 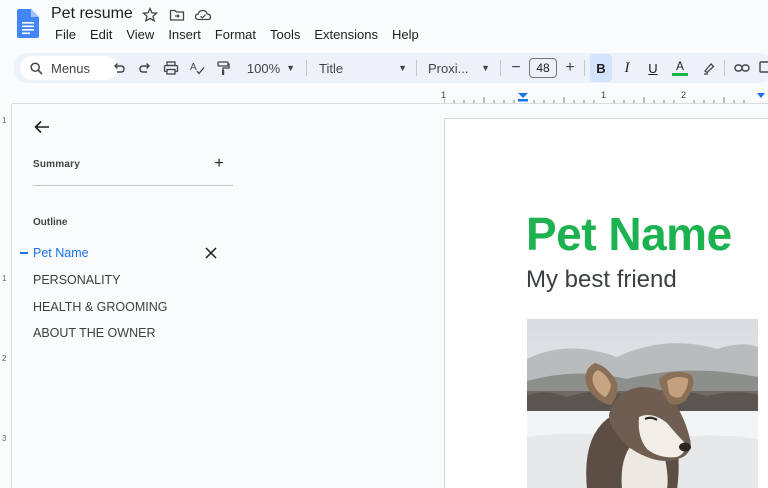 What do you see at coordinates (193, 67) in the screenshot?
I see `svg-text: A` at bounding box center [193, 67].